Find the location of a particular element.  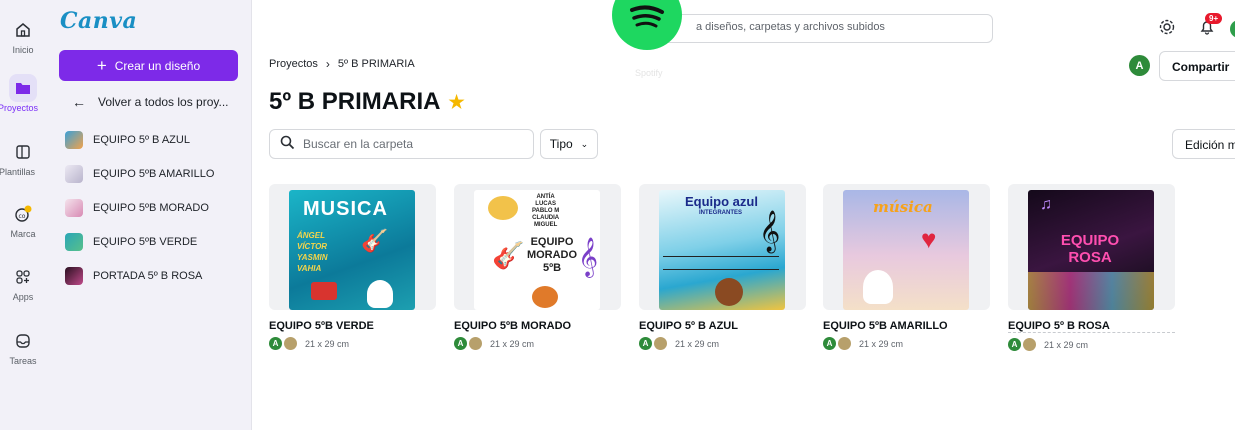

design-preview-image: EQUIPO ROSA ♫ is located at coordinates (1091, 250).